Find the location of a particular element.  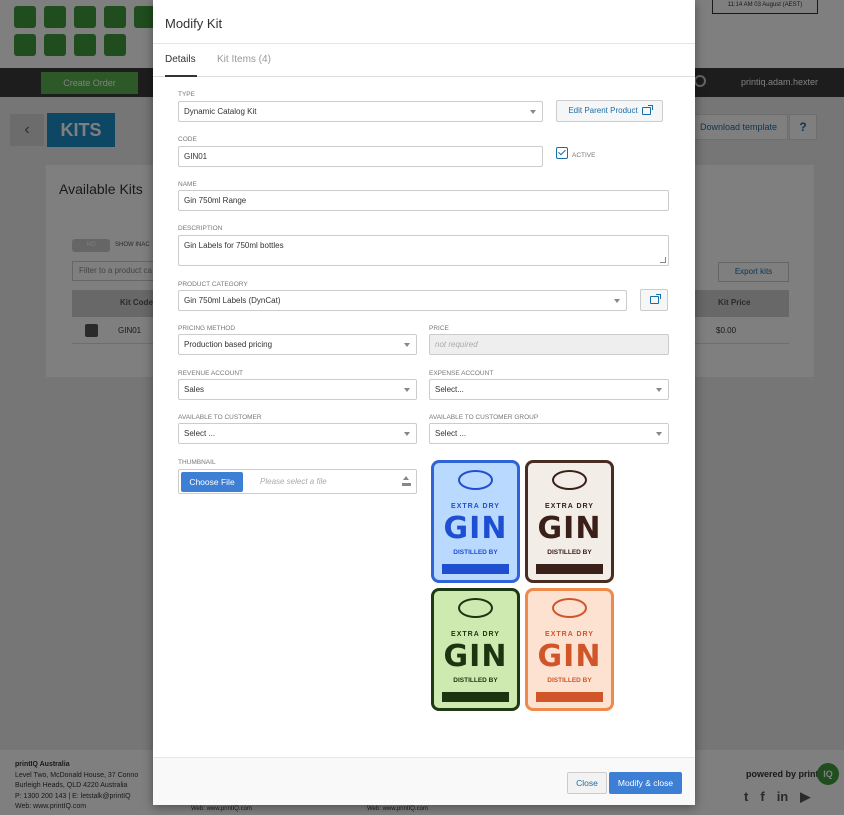

file-placeholder: Please select a file is located at coordinates (293, 481).